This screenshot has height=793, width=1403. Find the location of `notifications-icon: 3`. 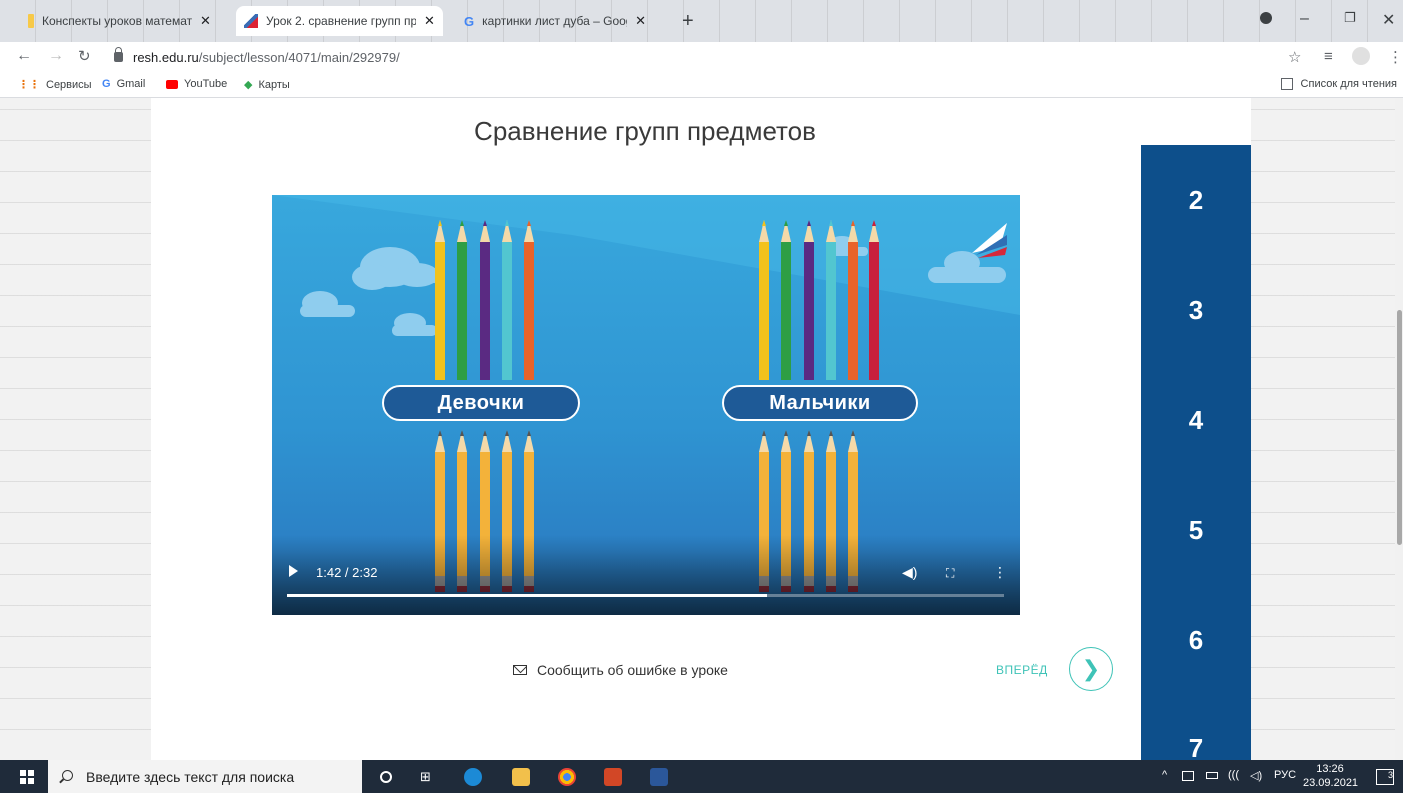

notifications-icon: 3 is located at coordinates (1385, 777).